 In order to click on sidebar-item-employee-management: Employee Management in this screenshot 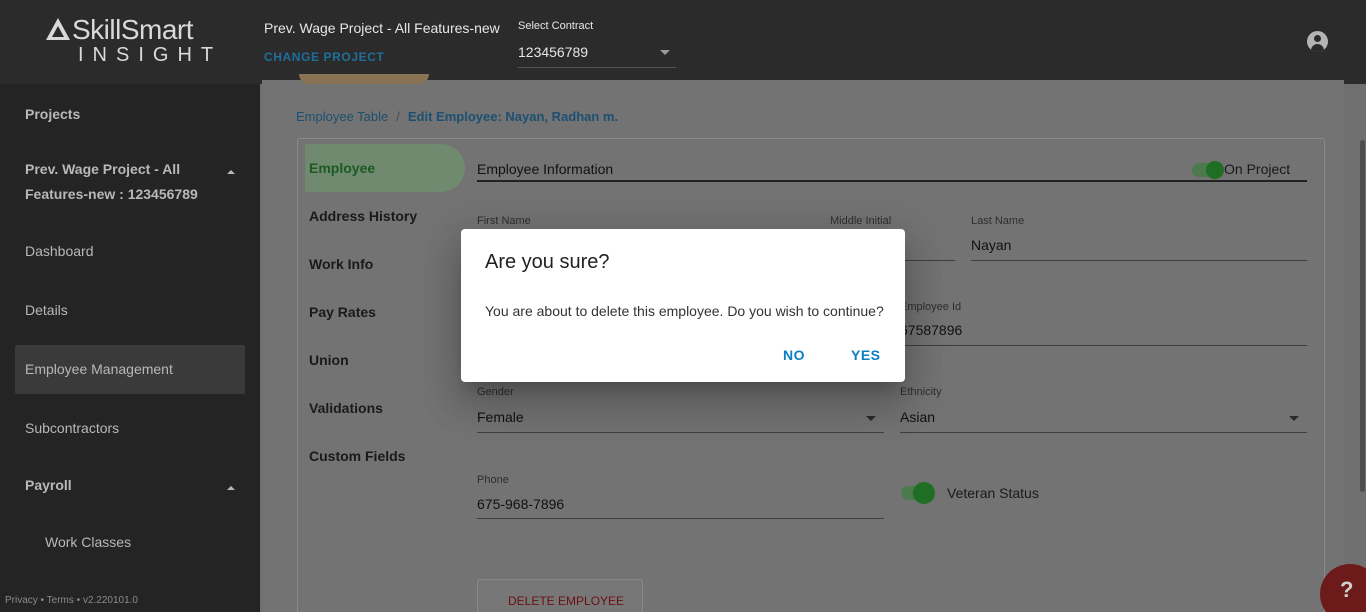, I will do `click(99, 369)`.